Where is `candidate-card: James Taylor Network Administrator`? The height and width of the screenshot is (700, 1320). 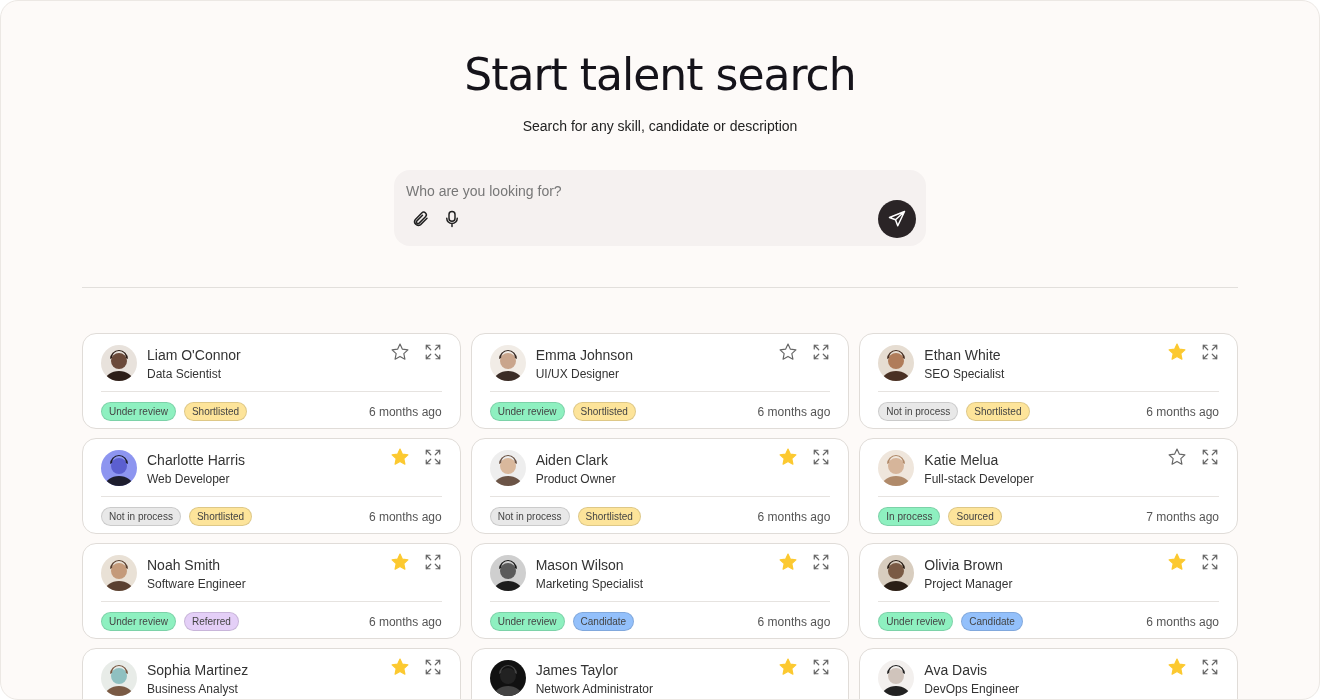 candidate-card: James Taylor Network Administrator is located at coordinates (660, 673).